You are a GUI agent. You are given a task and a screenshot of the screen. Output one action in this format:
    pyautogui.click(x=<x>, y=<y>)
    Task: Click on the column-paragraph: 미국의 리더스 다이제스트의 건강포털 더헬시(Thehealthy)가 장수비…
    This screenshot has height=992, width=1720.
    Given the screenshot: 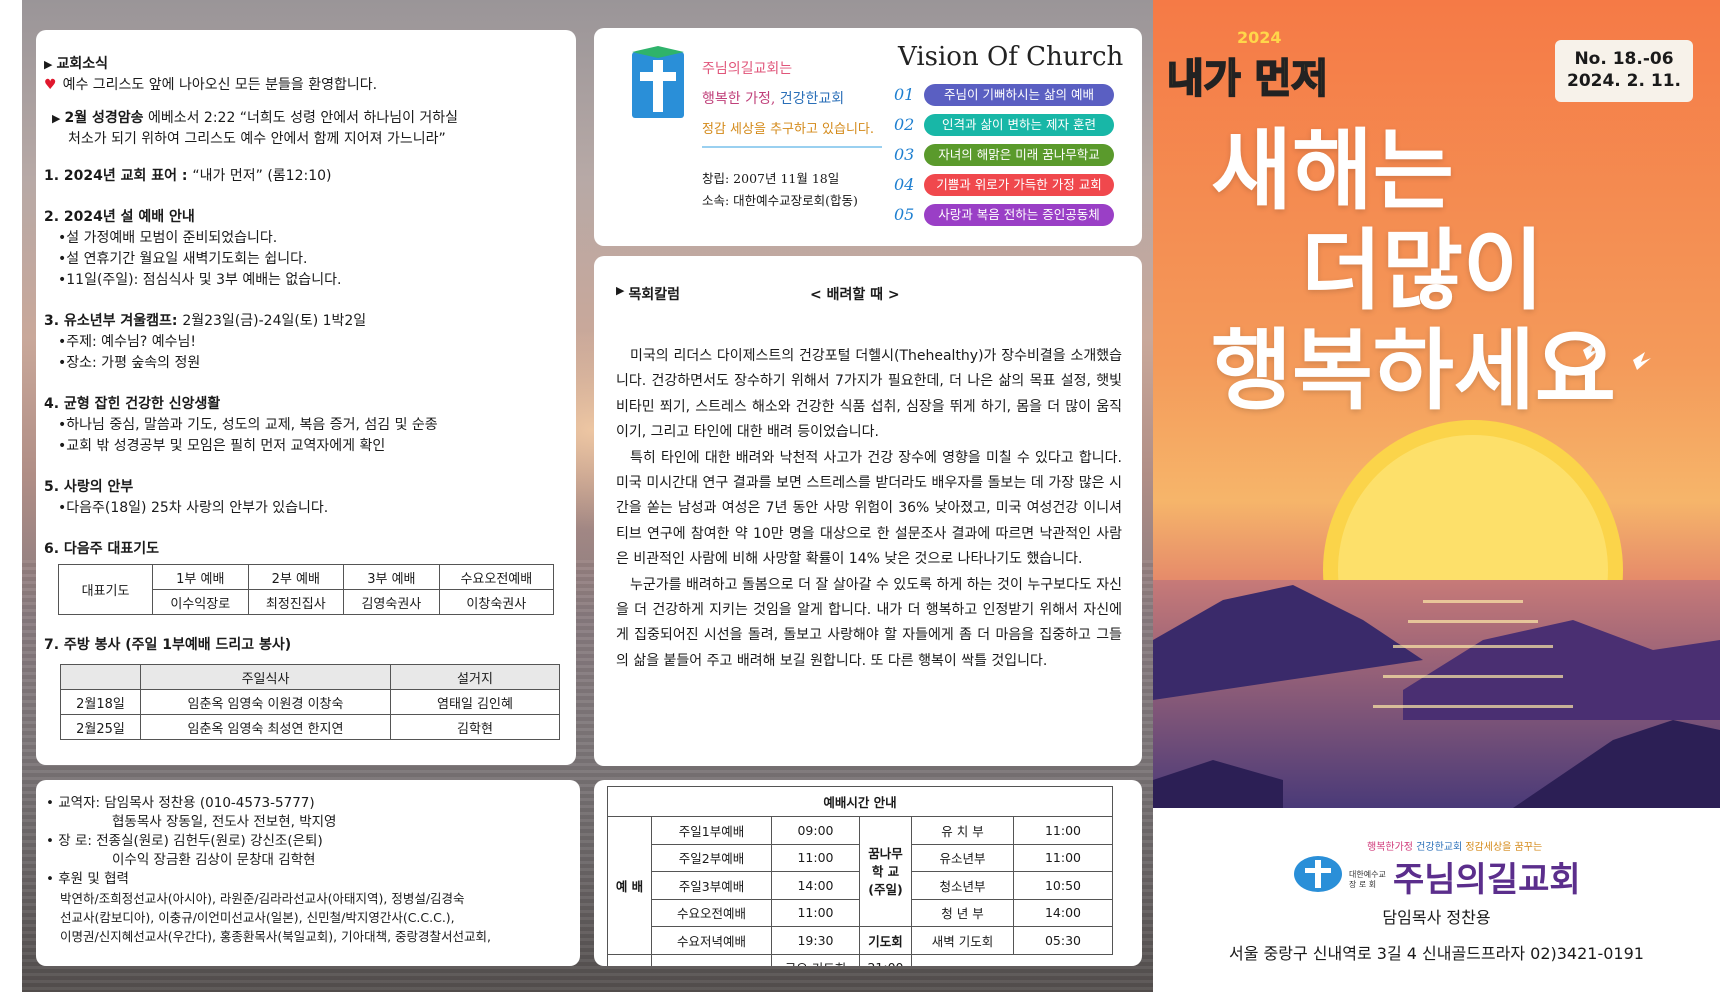 What is the action you would take?
    pyautogui.click(x=869, y=394)
    